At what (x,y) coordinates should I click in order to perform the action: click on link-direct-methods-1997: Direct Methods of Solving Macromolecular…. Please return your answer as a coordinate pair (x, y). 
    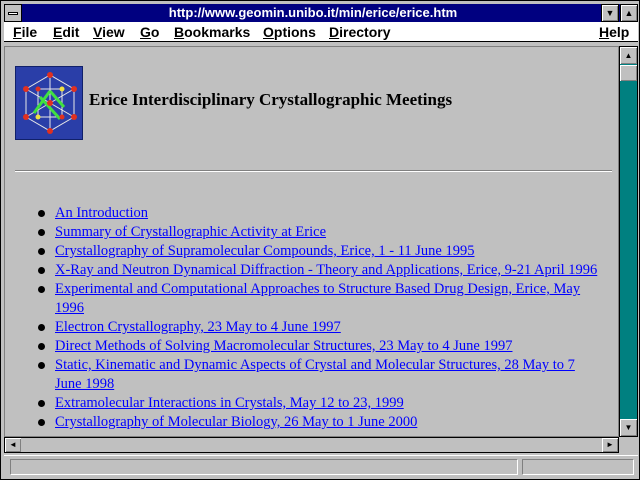
    Looking at the image, I should click on (283, 346).